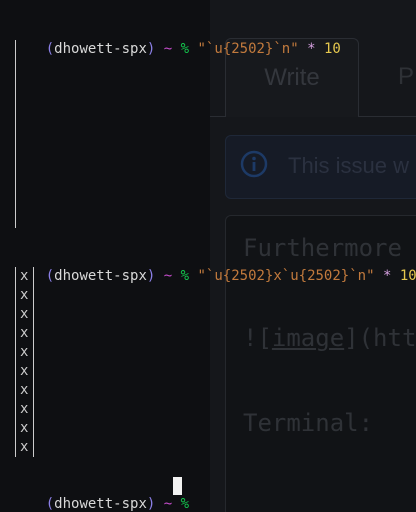  What do you see at coordinates (15, 134) in the screenshot?
I see `output-vertical-line` at bounding box center [15, 134].